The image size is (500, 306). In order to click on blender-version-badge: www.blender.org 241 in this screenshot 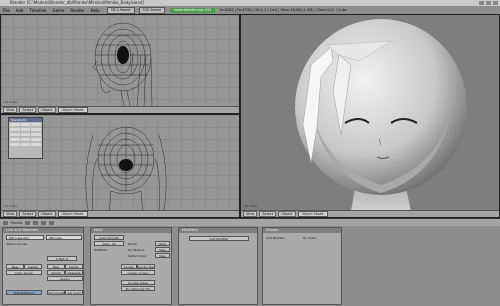, I will do `click(193, 10)`.